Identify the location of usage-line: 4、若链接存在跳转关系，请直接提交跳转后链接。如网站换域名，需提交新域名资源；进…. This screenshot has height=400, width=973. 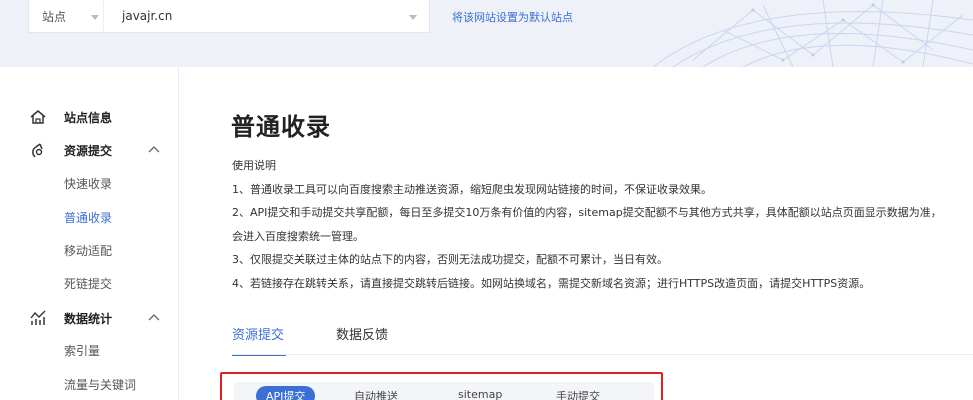
(551, 283).